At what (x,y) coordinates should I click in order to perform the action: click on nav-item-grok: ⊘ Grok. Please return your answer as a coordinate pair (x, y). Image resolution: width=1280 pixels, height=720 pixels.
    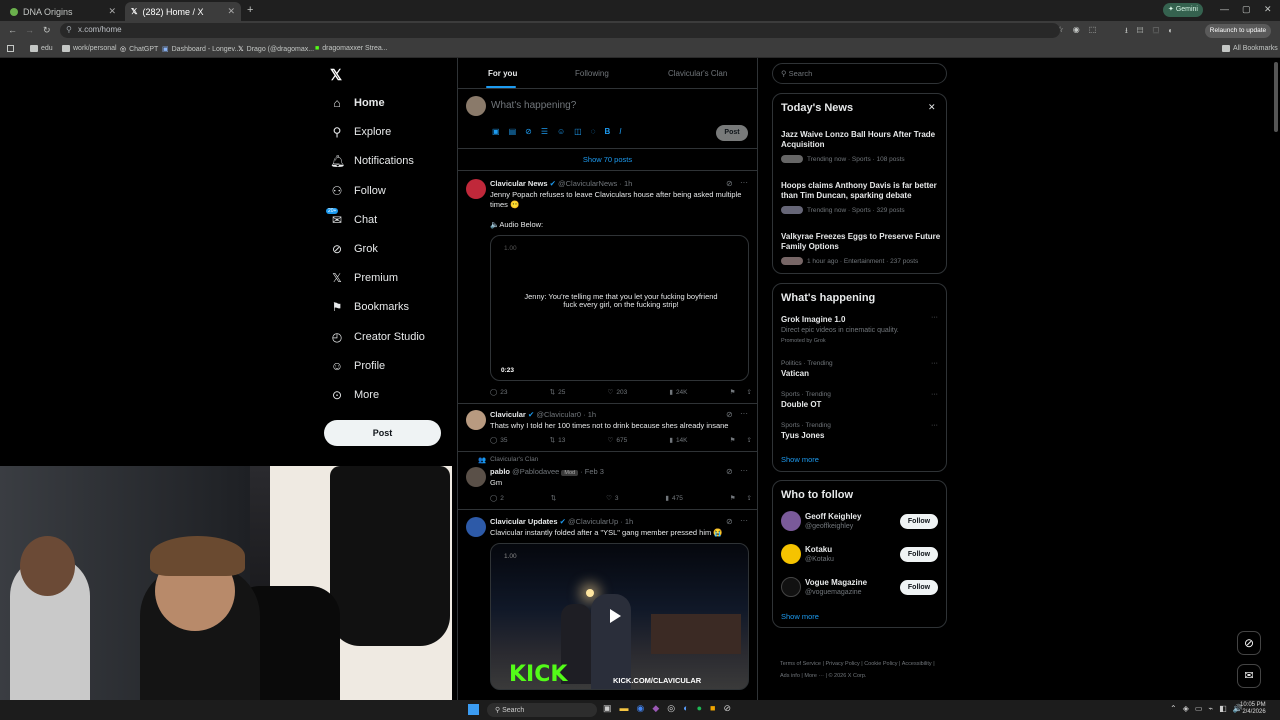
    Looking at the image, I should click on (354, 249).